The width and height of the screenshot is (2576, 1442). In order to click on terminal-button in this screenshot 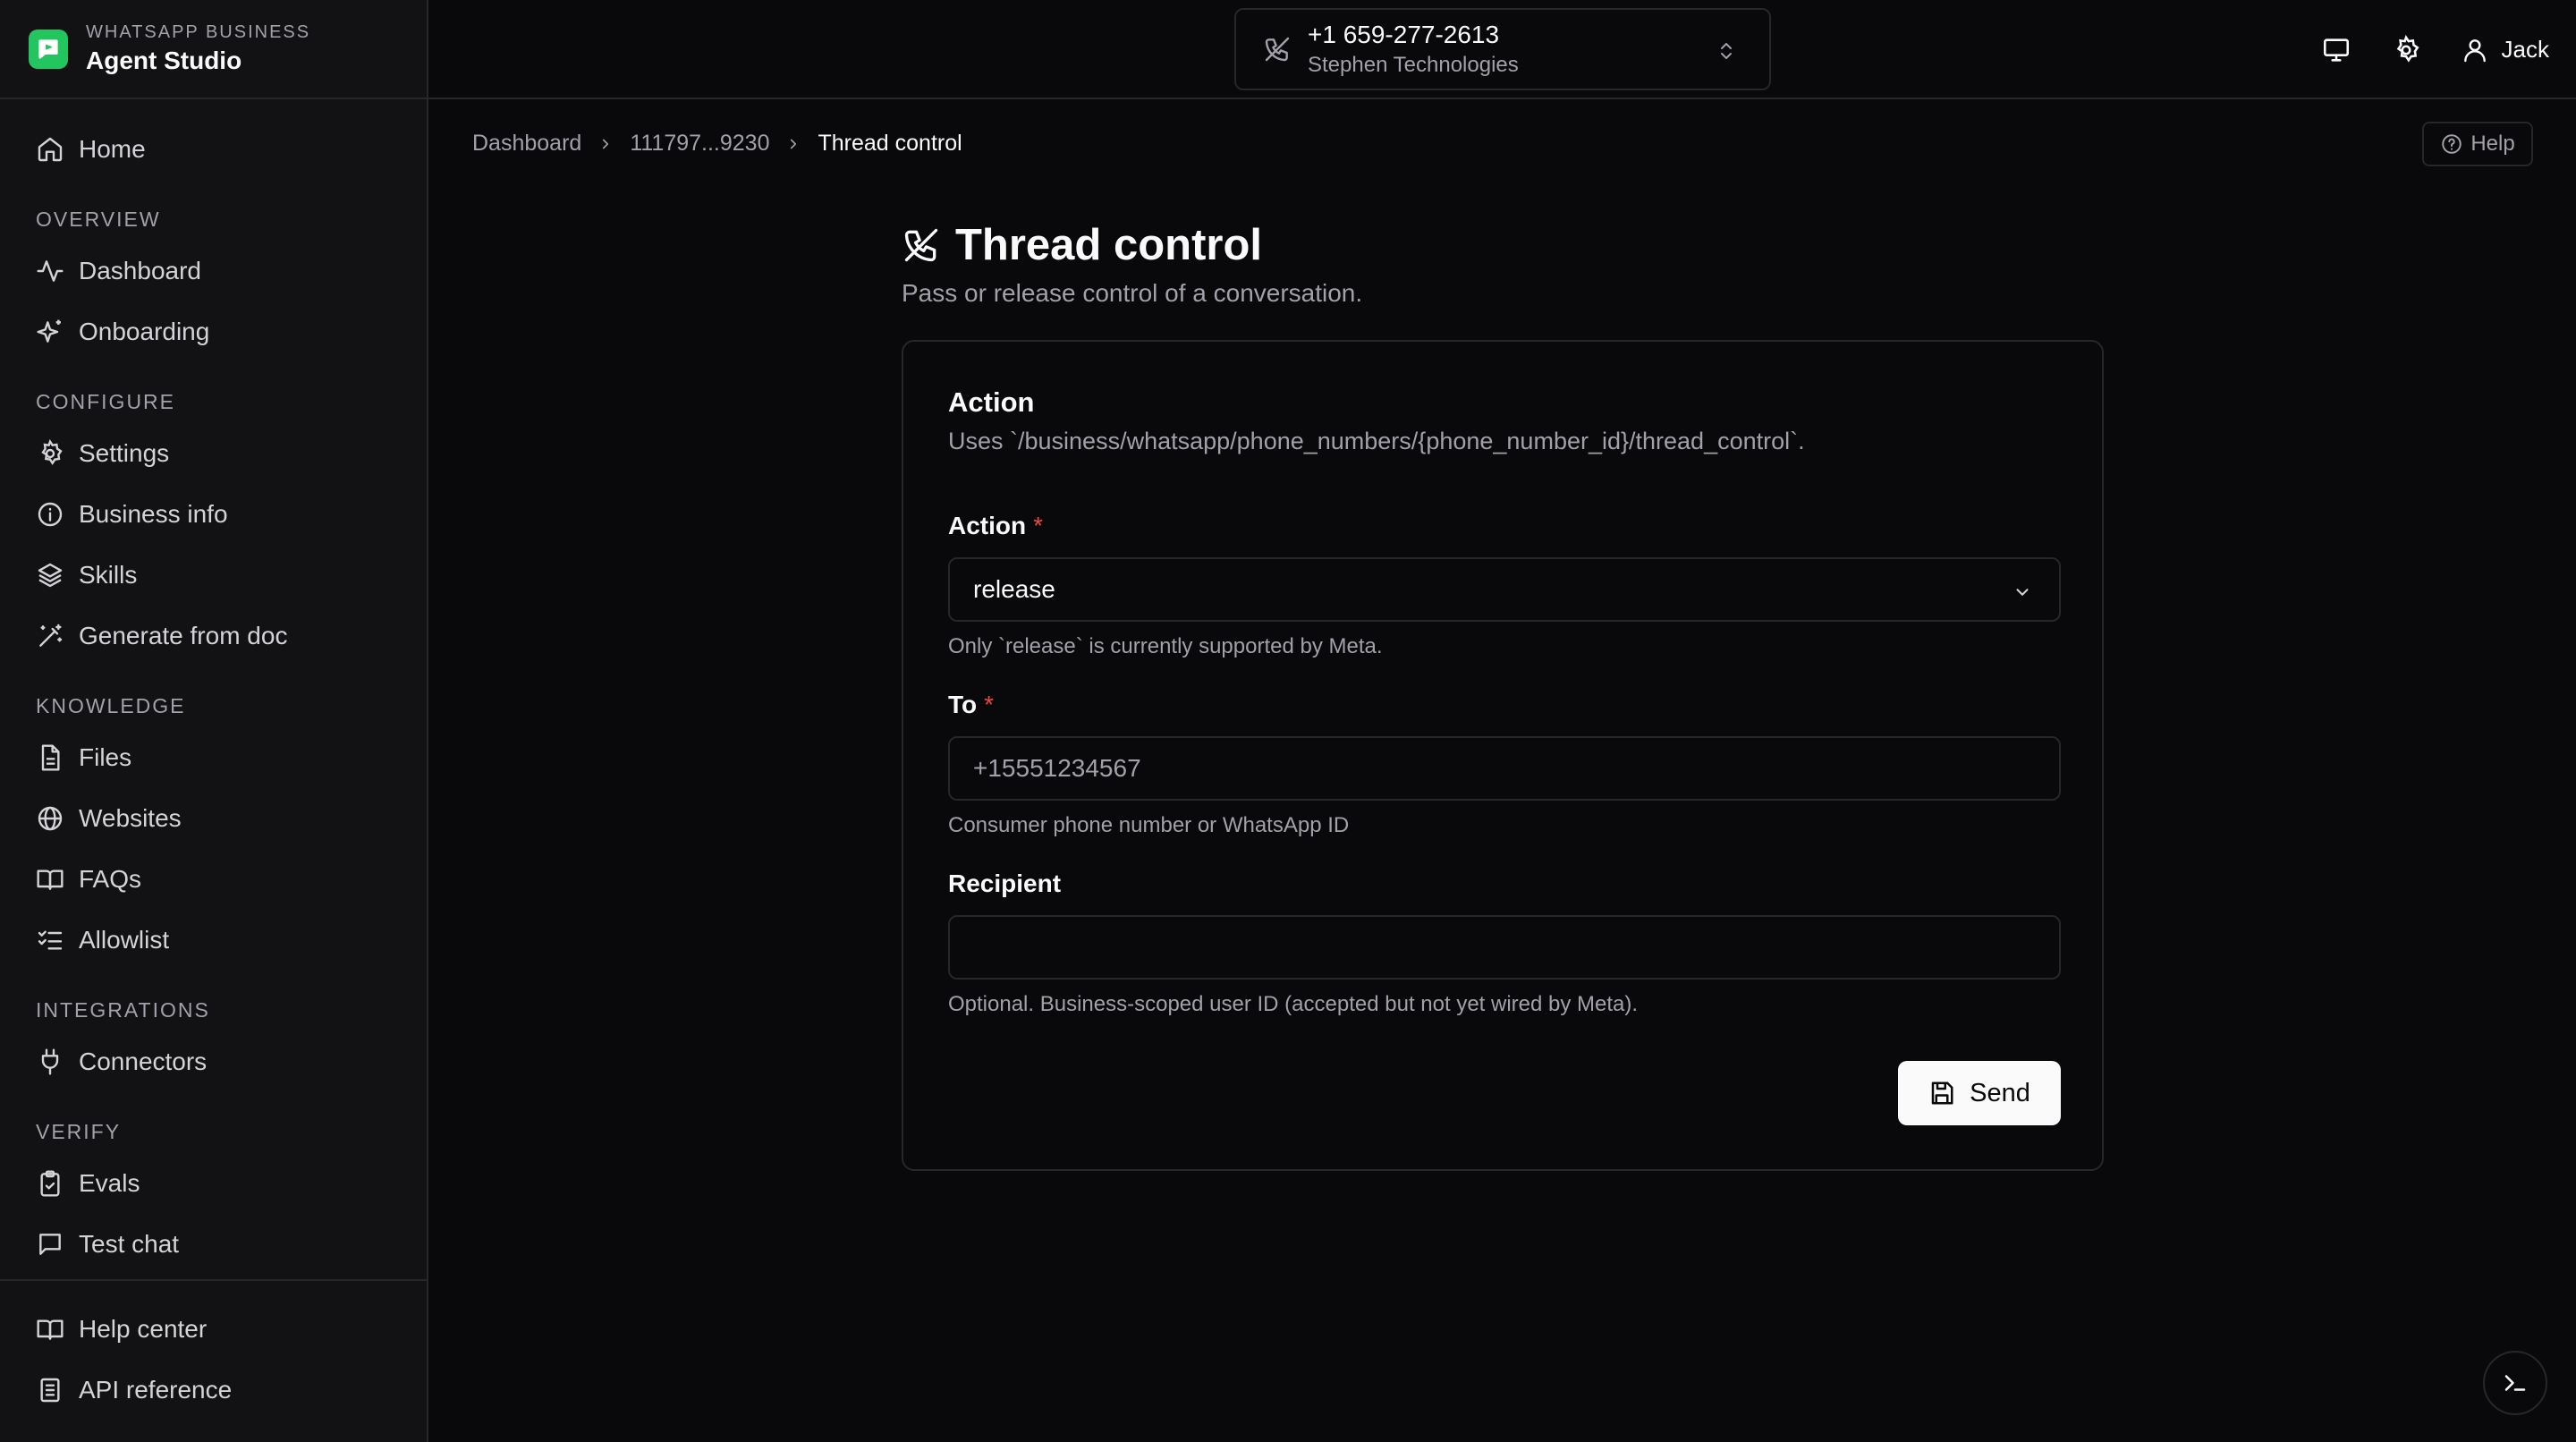, I will do `click(2515, 1383)`.